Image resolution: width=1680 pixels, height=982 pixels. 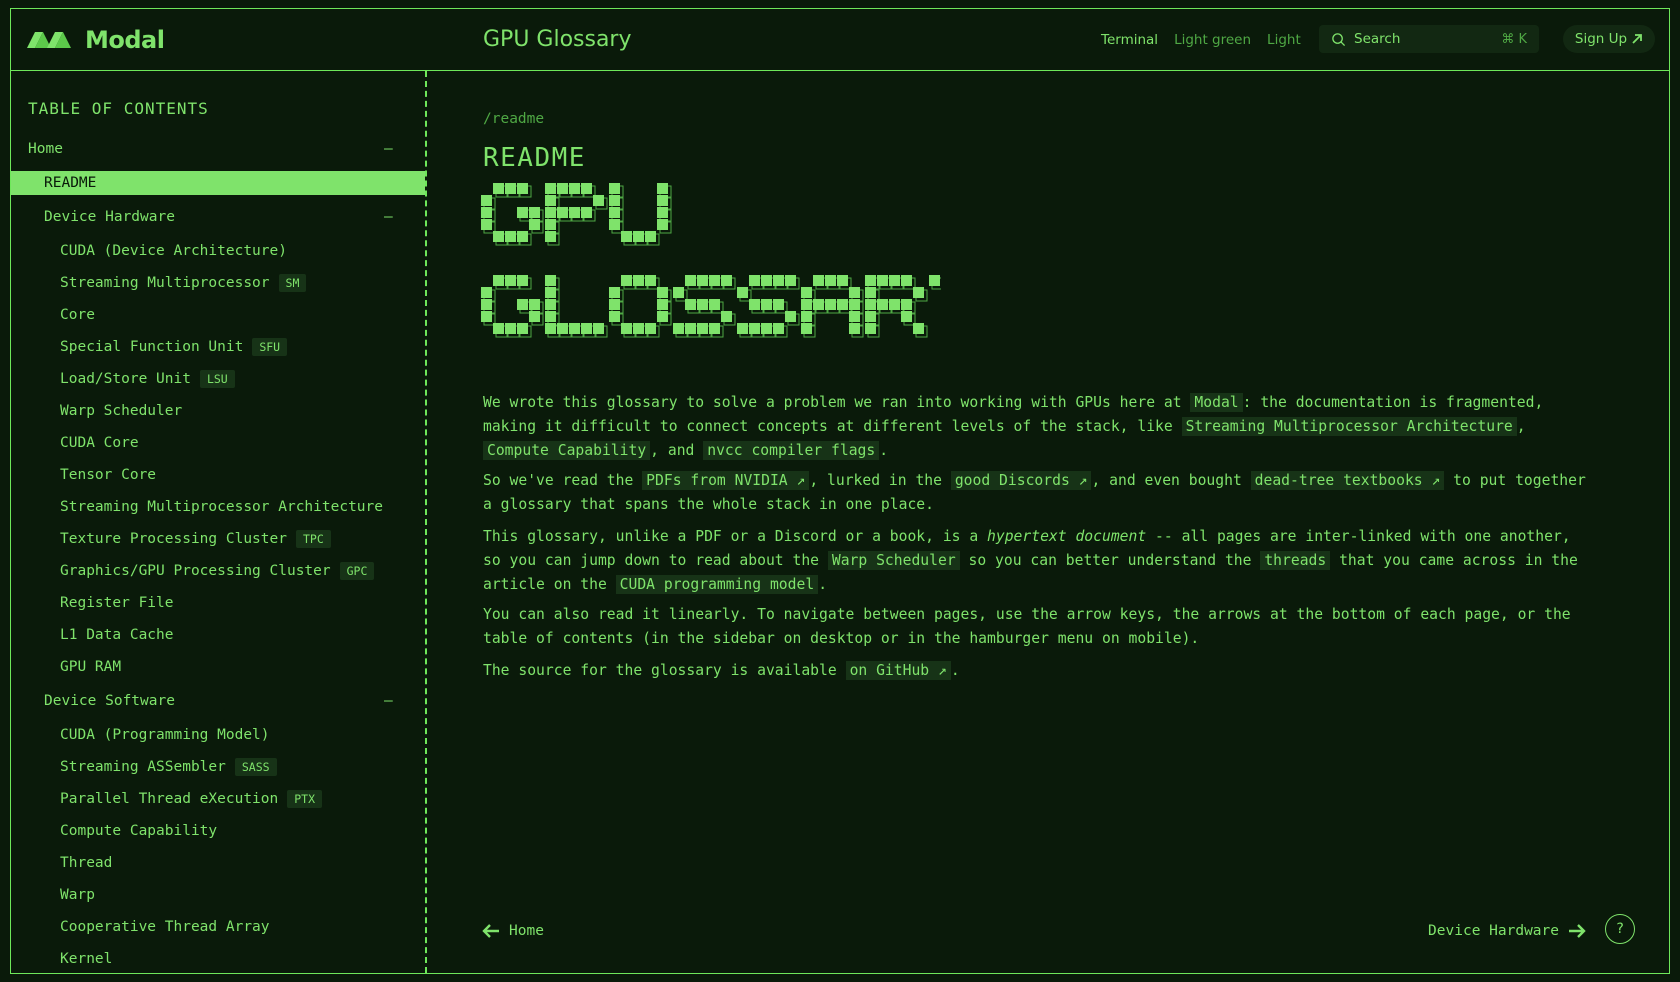 I want to click on toc-item-label: Register File, so click(x=117, y=603).